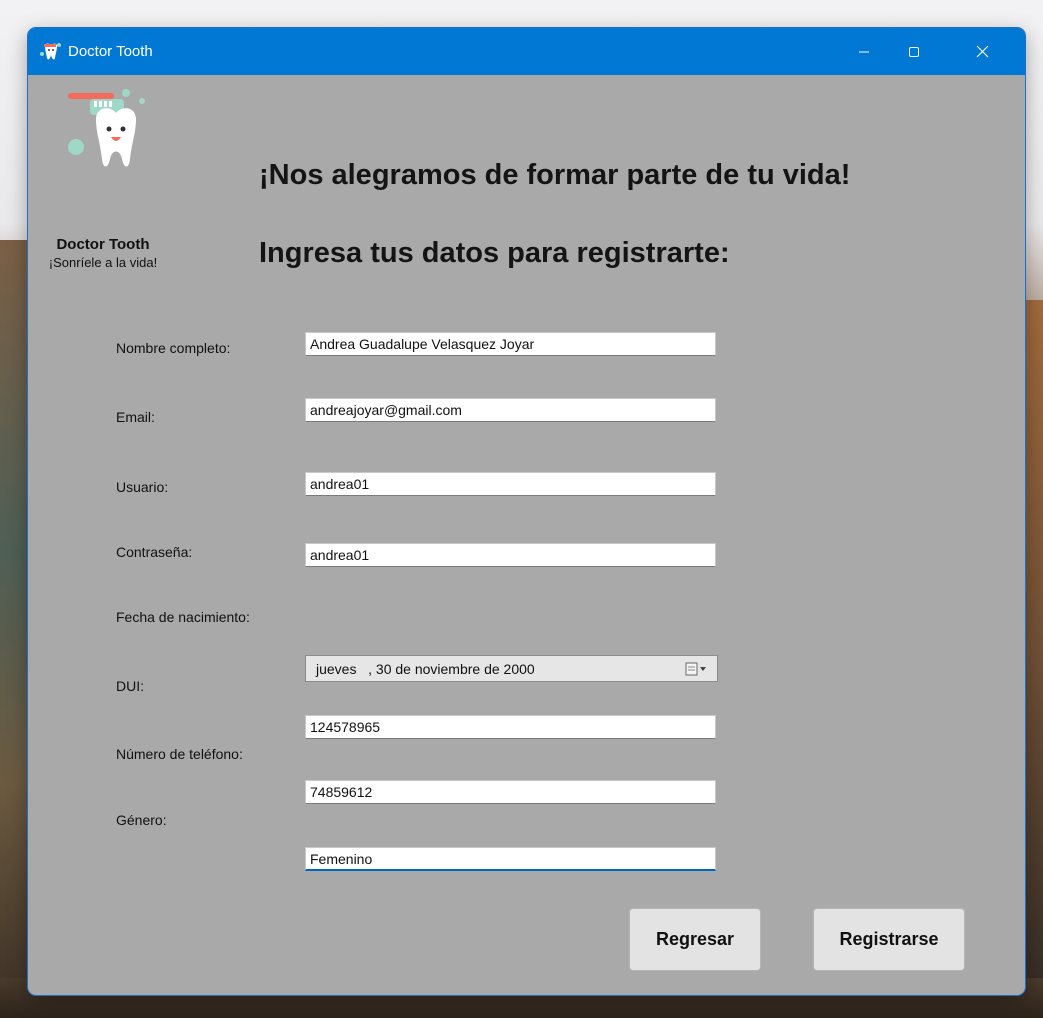 This screenshot has width=1043, height=1018. Describe the element at coordinates (510, 410) in the screenshot. I see `email-field` at that location.